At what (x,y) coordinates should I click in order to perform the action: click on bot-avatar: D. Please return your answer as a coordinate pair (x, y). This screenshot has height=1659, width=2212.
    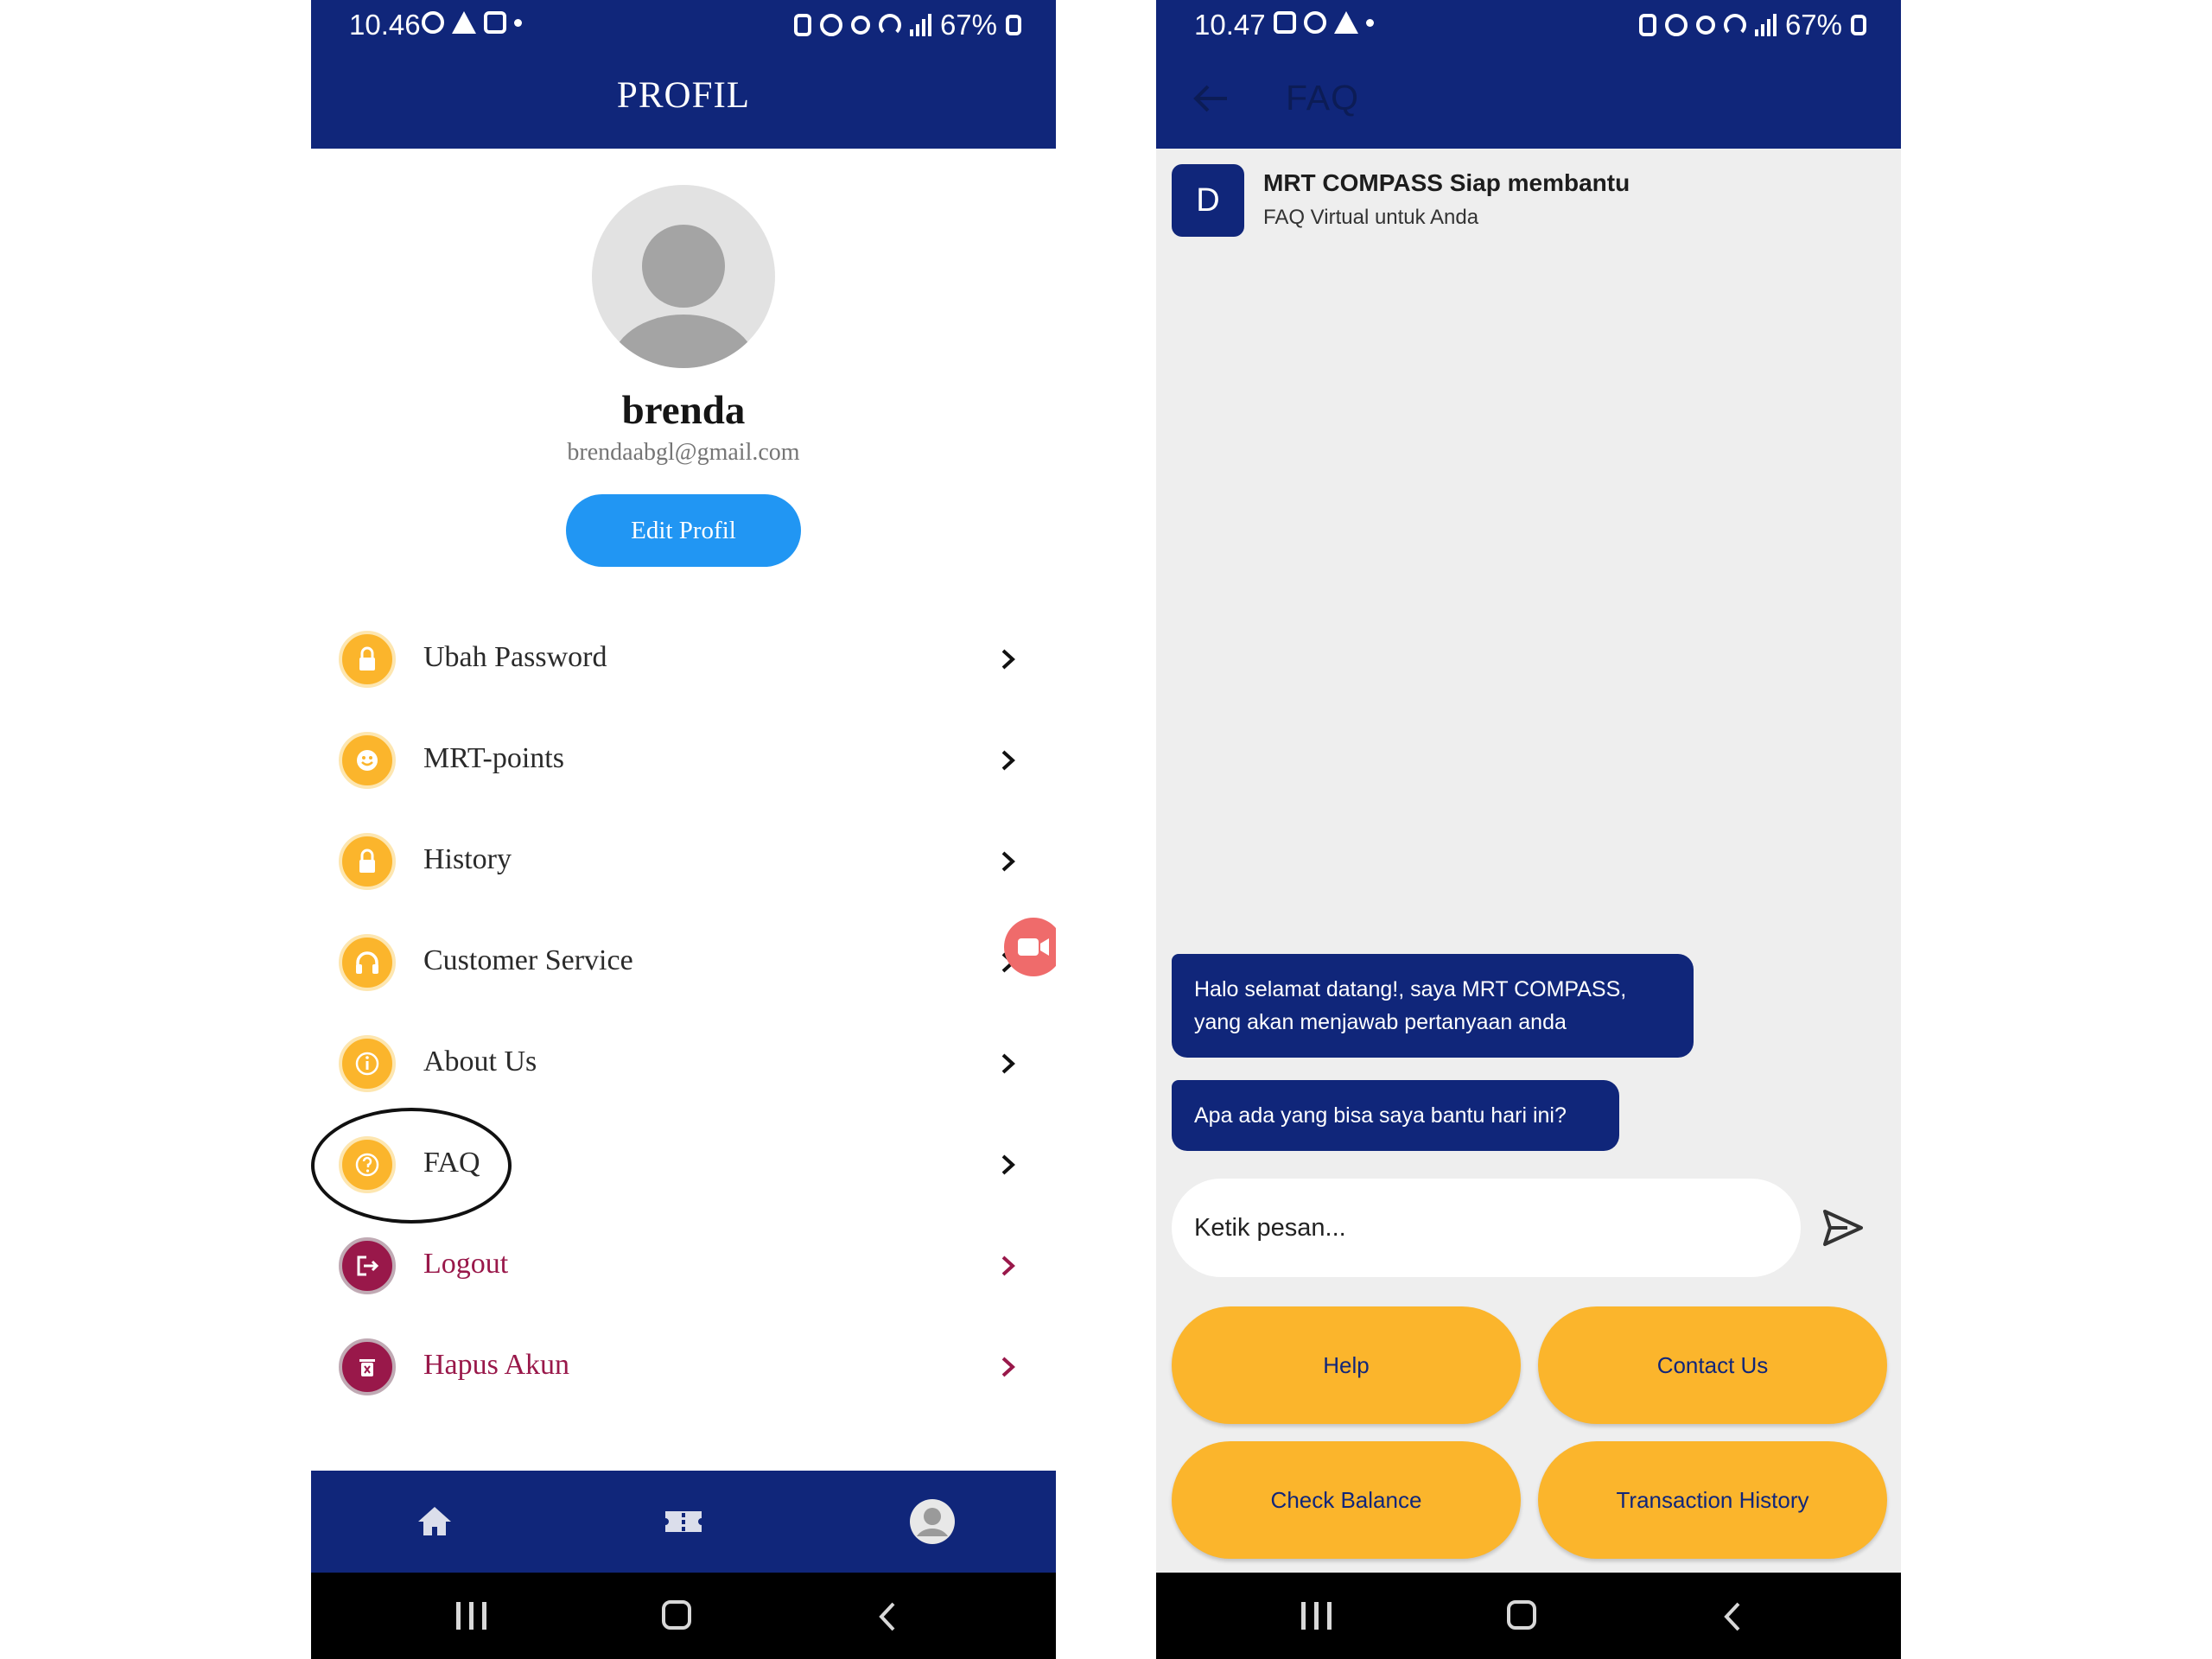
    Looking at the image, I should click on (1208, 200).